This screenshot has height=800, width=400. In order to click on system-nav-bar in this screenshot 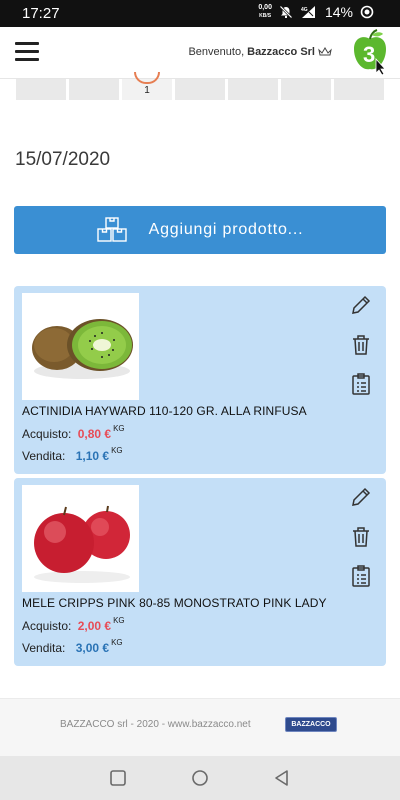, I will do `click(200, 778)`.